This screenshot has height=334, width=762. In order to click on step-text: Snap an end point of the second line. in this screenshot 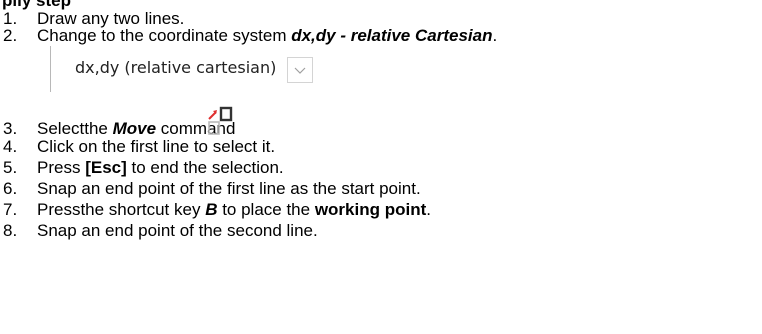, I will do `click(177, 230)`.